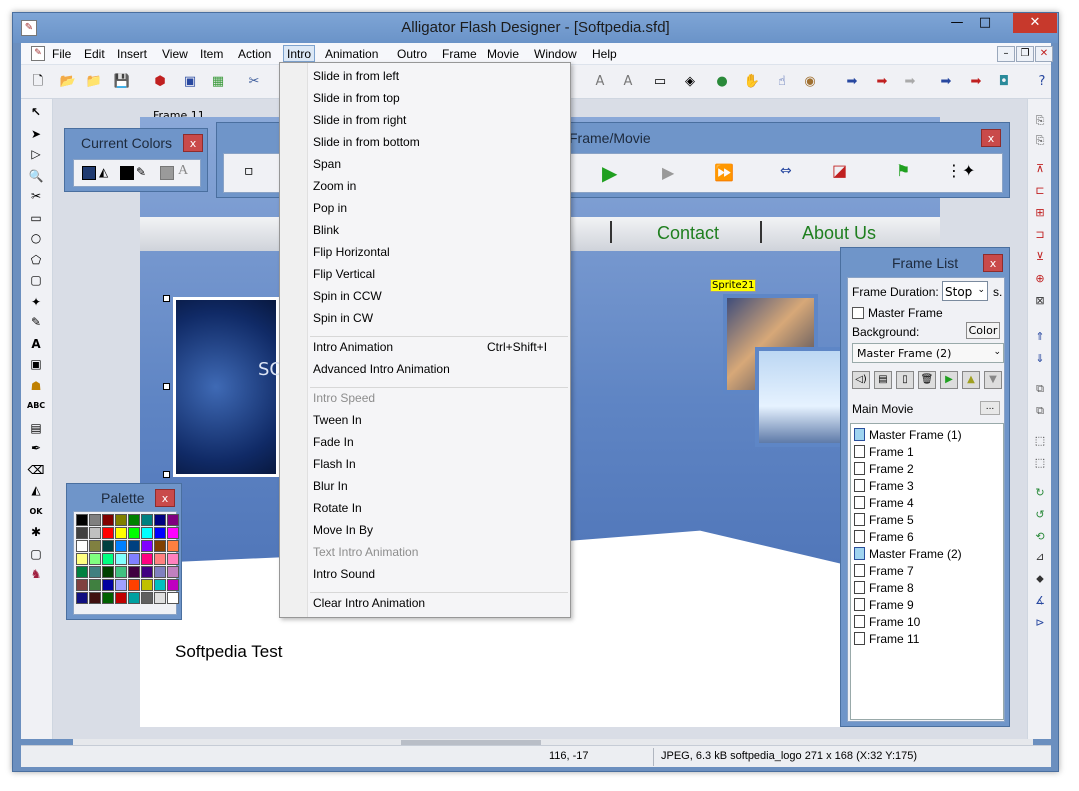 The height and width of the screenshot is (791, 1079). What do you see at coordinates (604, 54) in the screenshot?
I see `menu-help: Help` at bounding box center [604, 54].